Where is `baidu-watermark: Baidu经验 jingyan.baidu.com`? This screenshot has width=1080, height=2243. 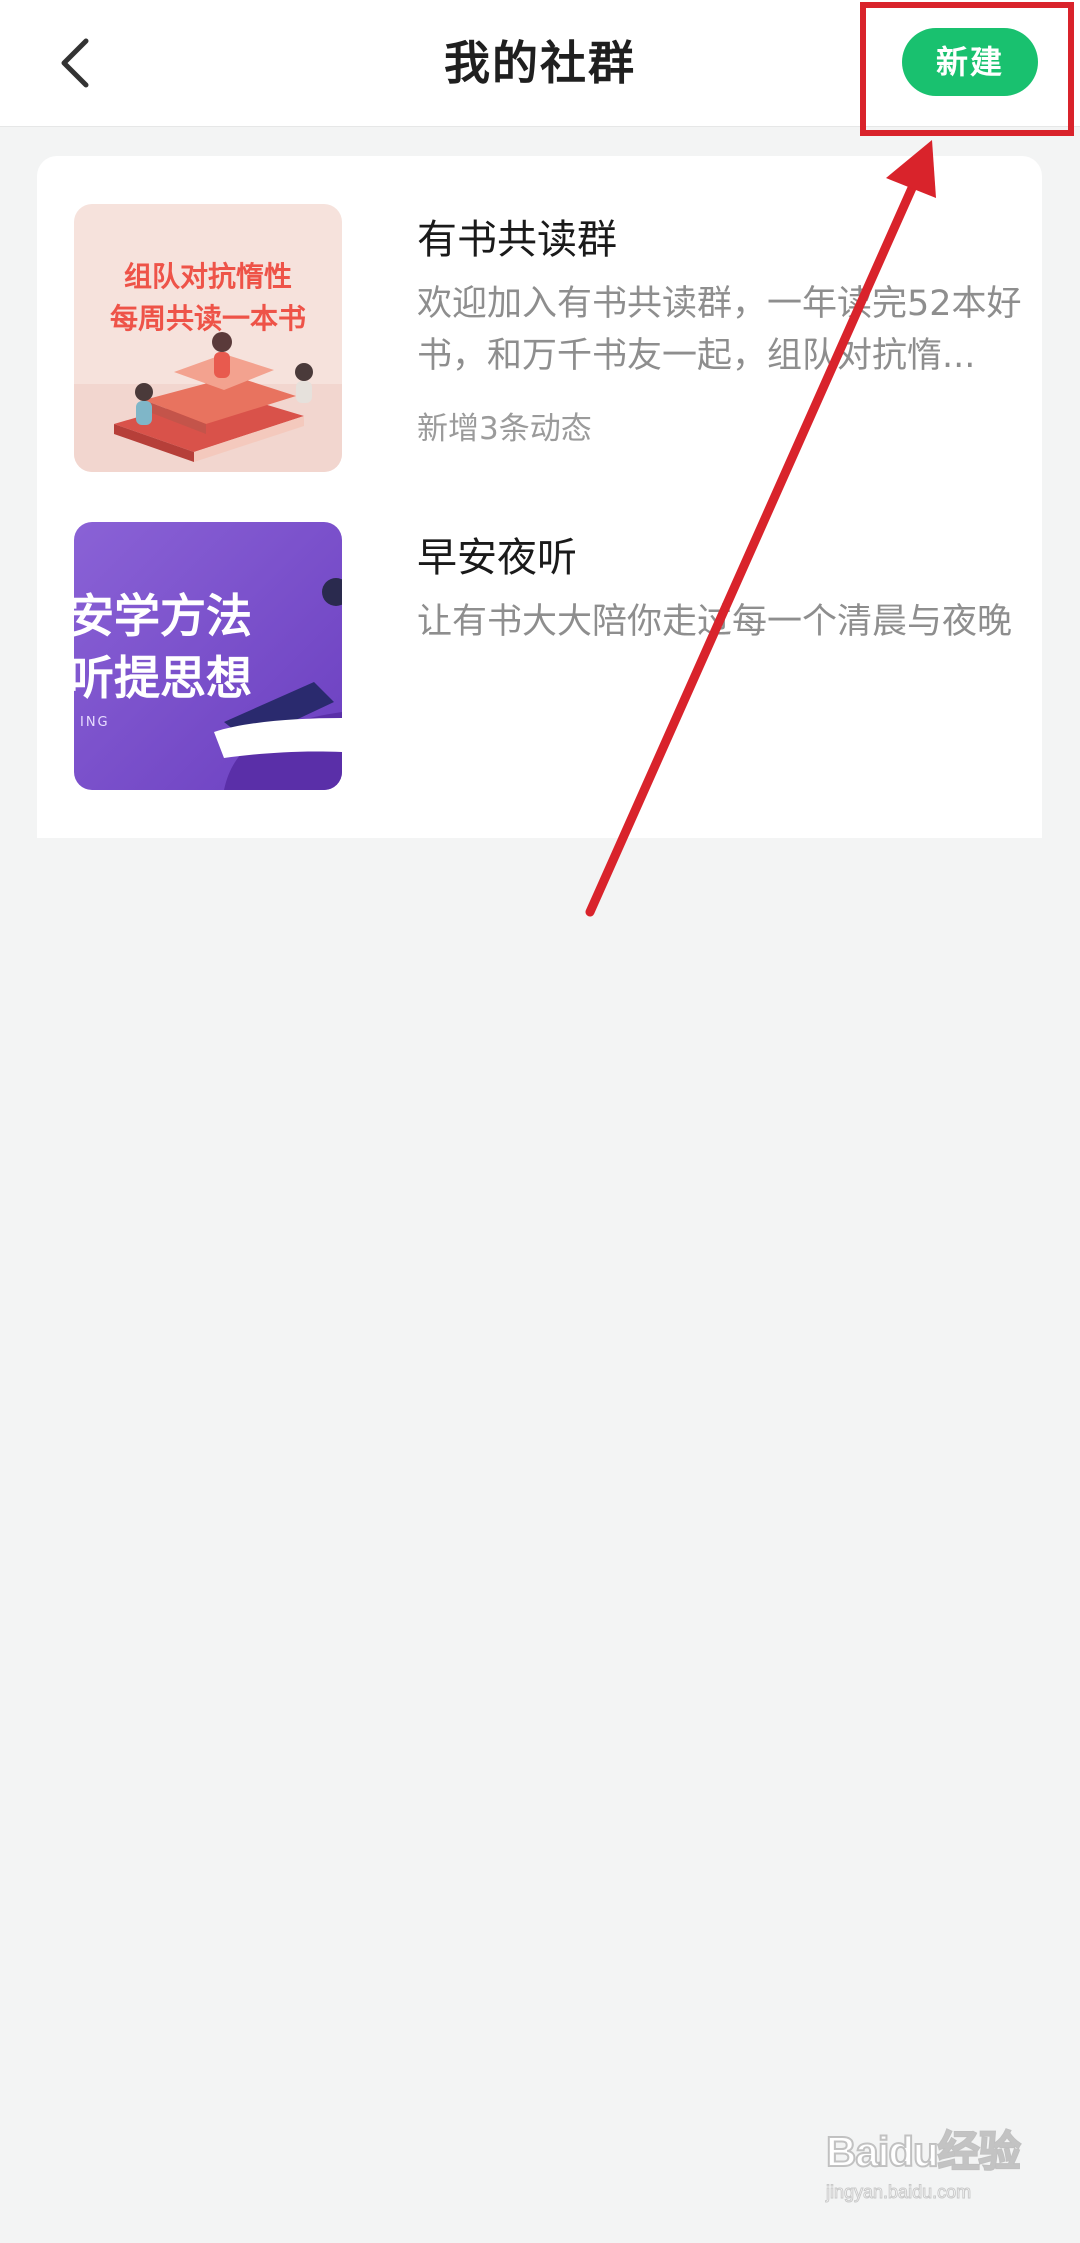 baidu-watermark: Baidu经验 jingyan.baidu.com is located at coordinates (940, 2163).